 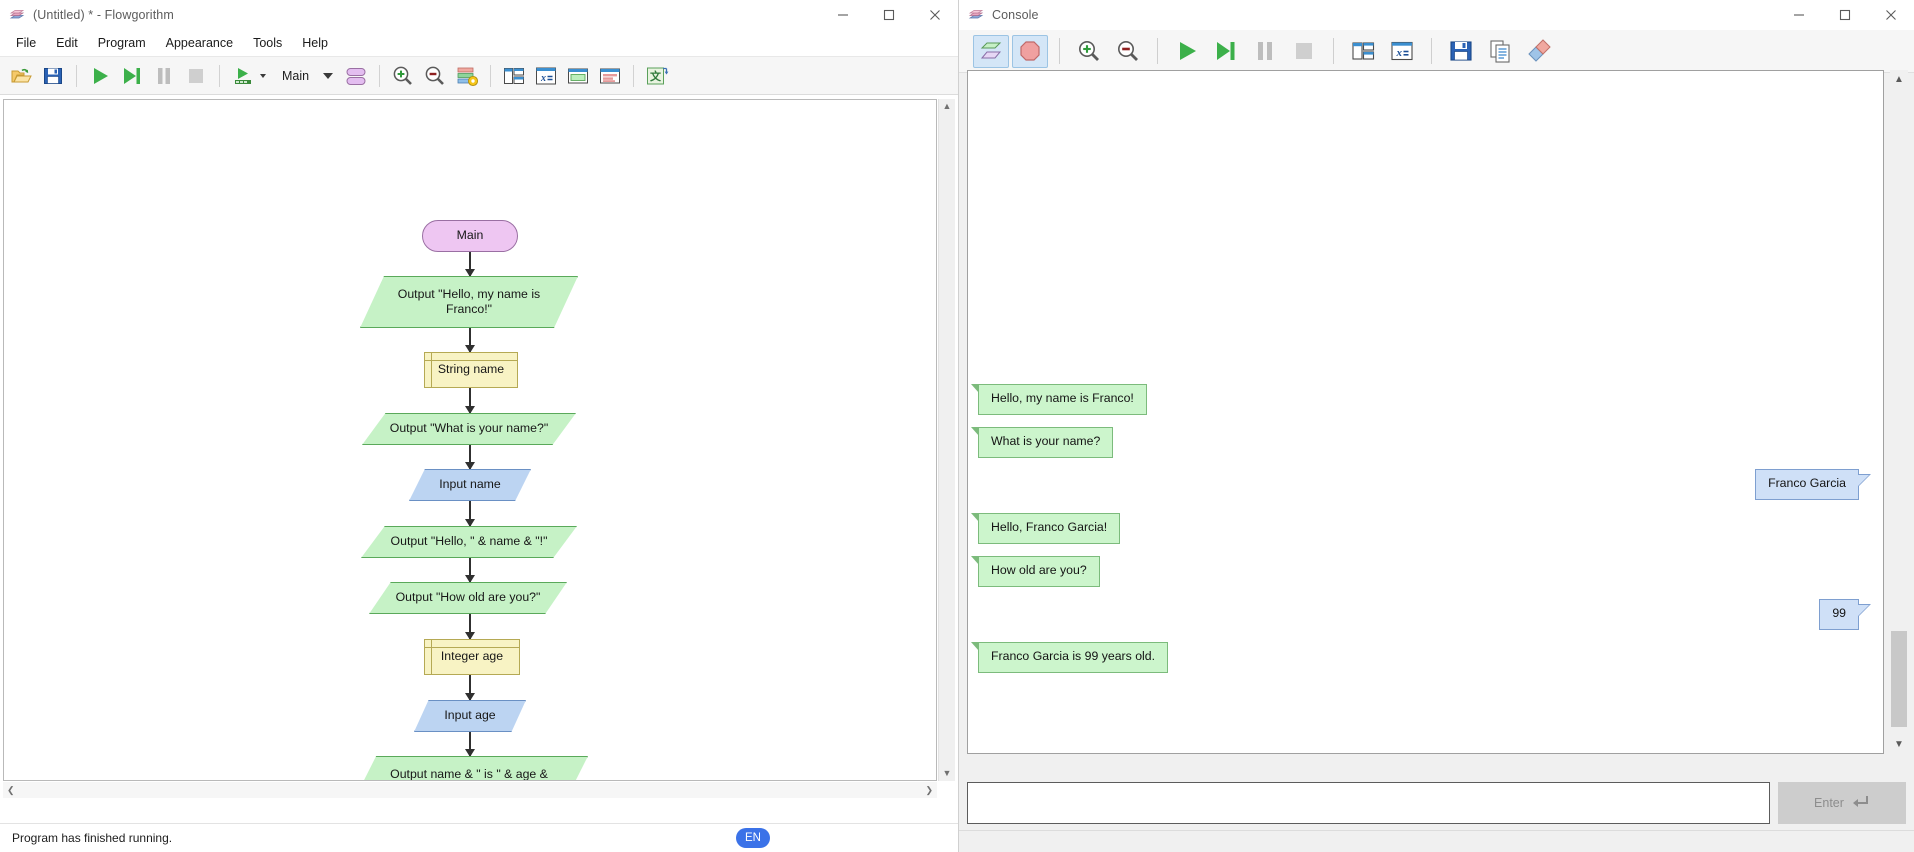 I want to click on flow-node-label: Output "How old are you?", so click(x=468, y=597).